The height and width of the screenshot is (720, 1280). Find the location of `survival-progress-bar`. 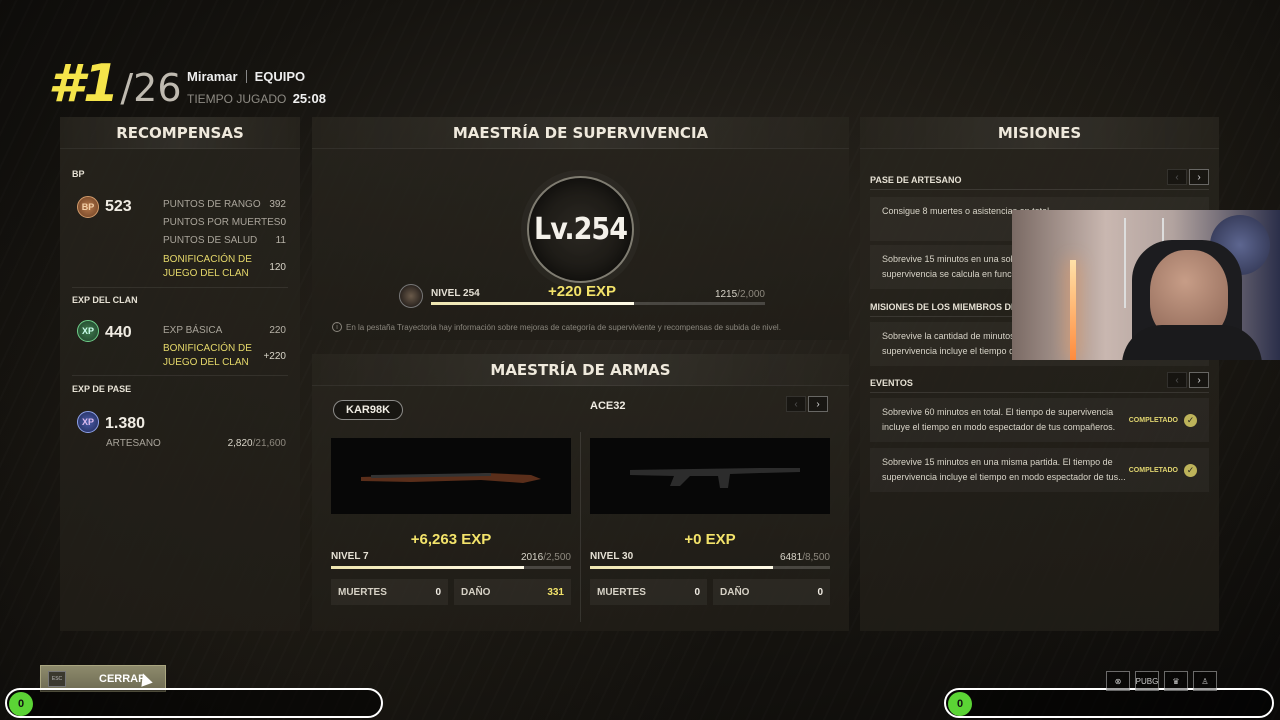

survival-progress-bar is located at coordinates (598, 303).